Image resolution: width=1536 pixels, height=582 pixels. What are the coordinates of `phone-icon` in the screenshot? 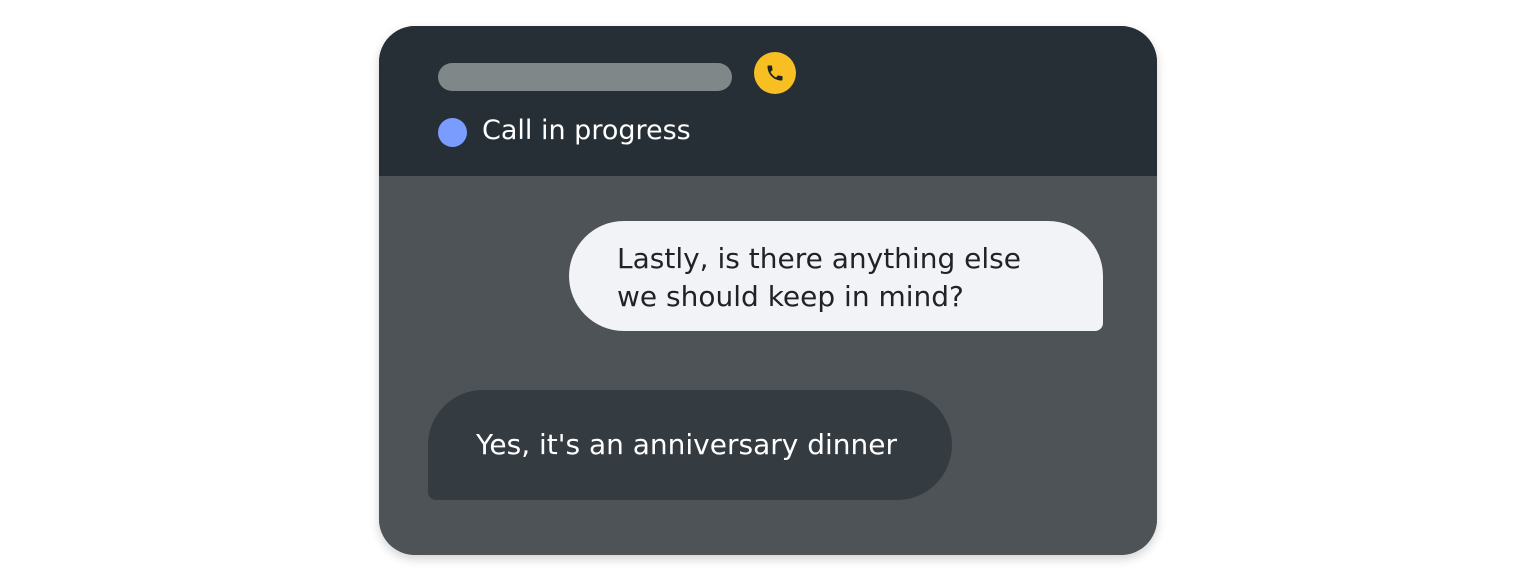 It's located at (775, 73).